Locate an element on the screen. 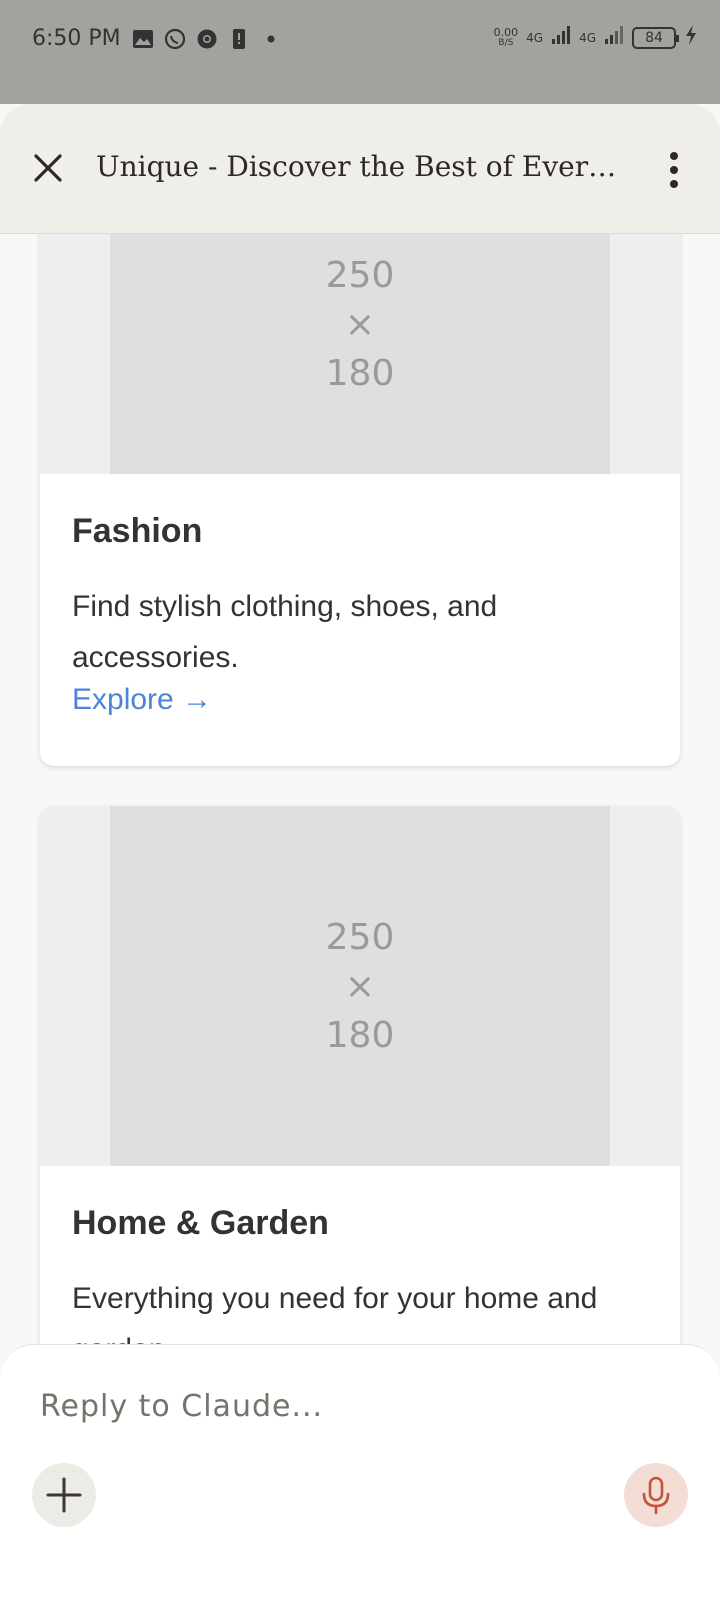 Image resolution: width=720 pixels, height=1612 pixels. battery-icon: 84 is located at coordinates (655, 37).